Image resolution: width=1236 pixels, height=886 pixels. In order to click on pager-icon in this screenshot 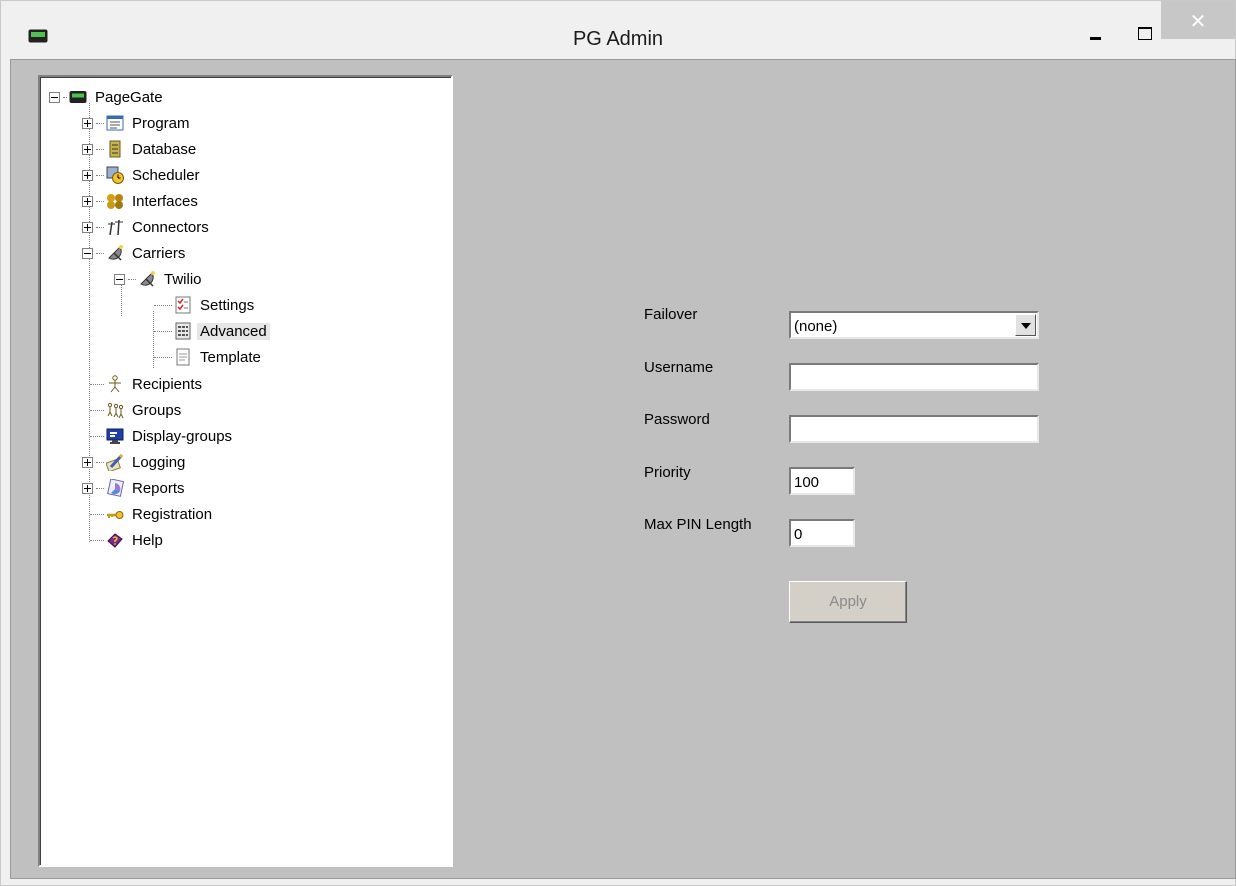, I will do `click(78, 97)`.